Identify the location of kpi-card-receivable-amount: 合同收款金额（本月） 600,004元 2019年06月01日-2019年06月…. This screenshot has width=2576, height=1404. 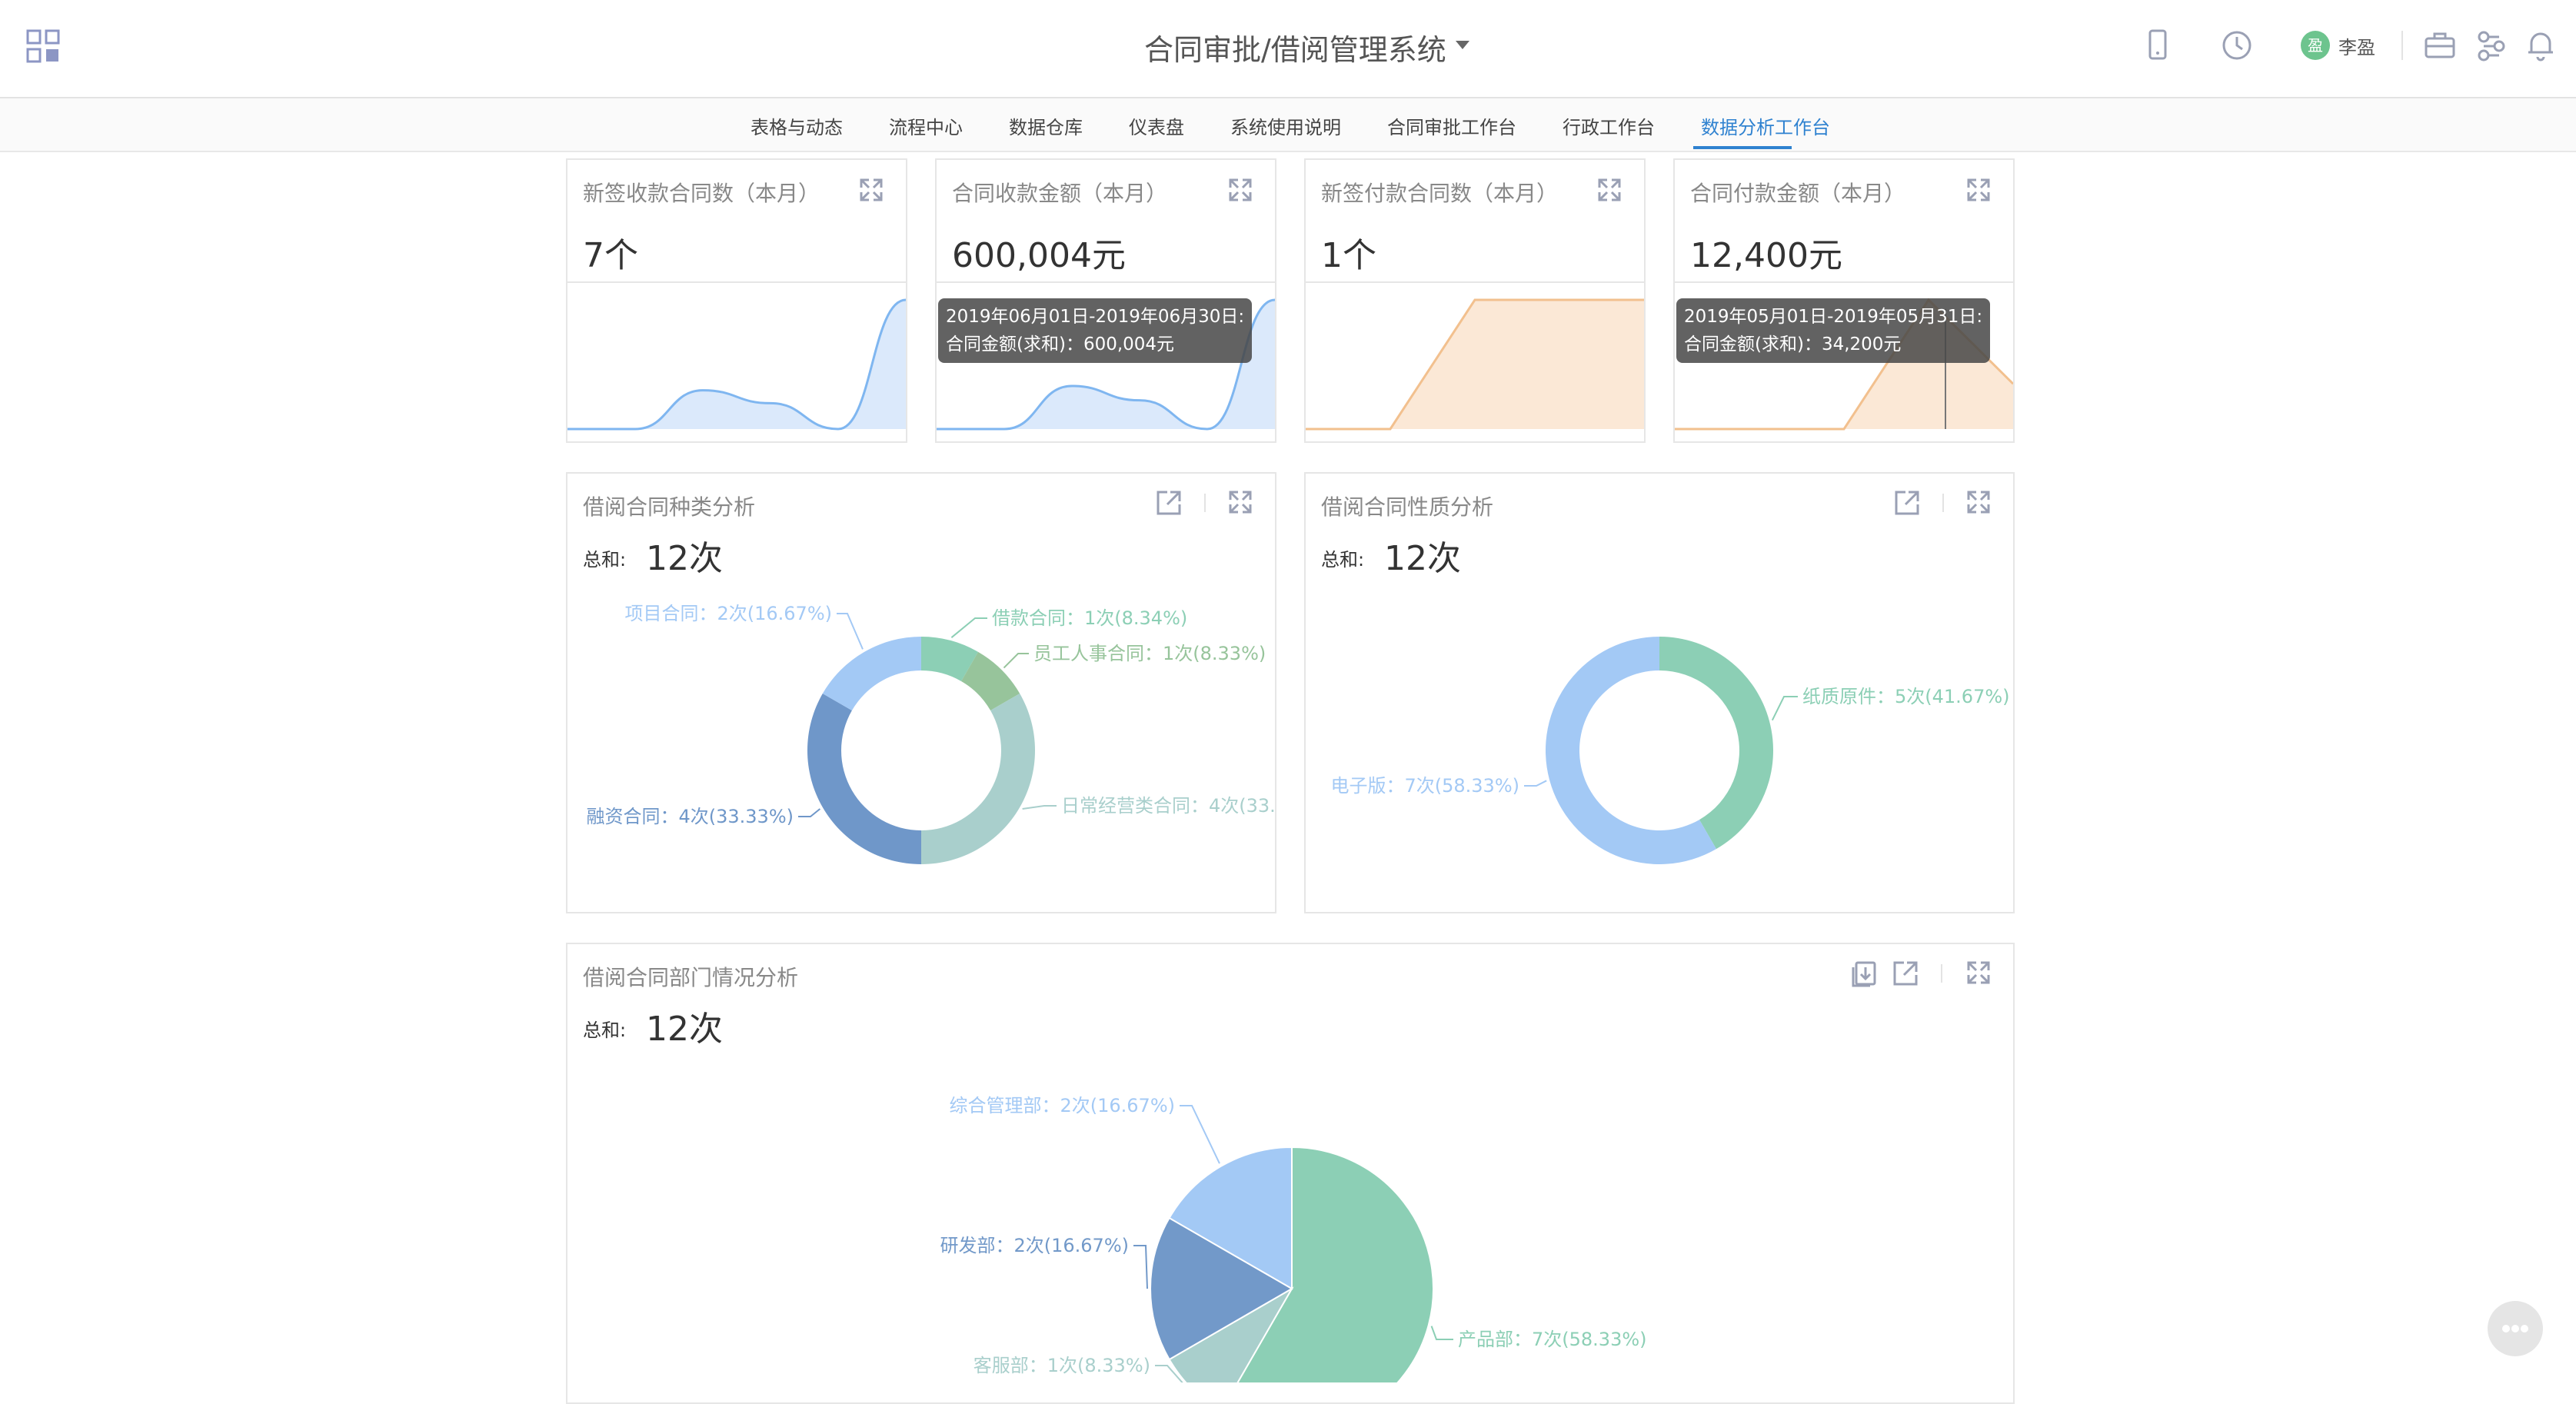
(1105, 300).